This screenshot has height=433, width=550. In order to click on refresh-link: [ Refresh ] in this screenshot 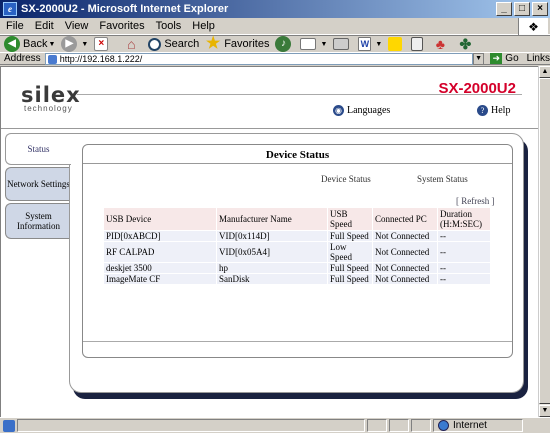, I will do `click(475, 201)`.